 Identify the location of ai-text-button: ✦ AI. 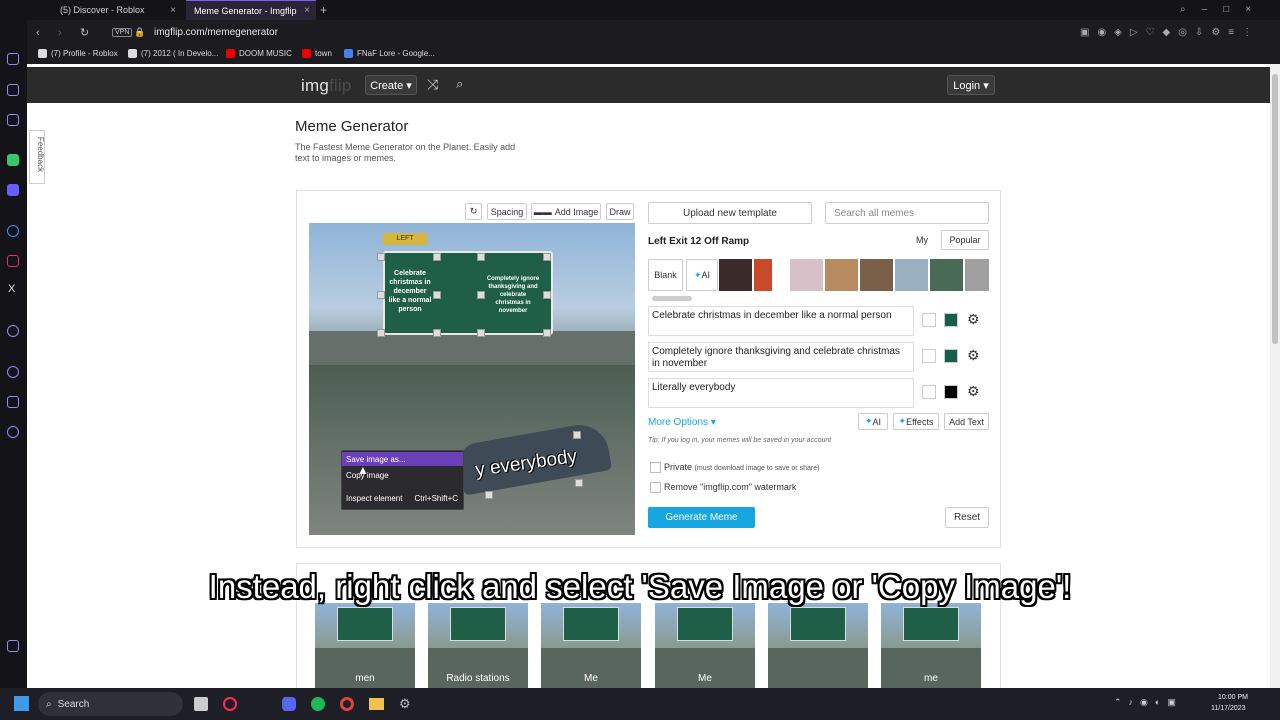
(873, 421).